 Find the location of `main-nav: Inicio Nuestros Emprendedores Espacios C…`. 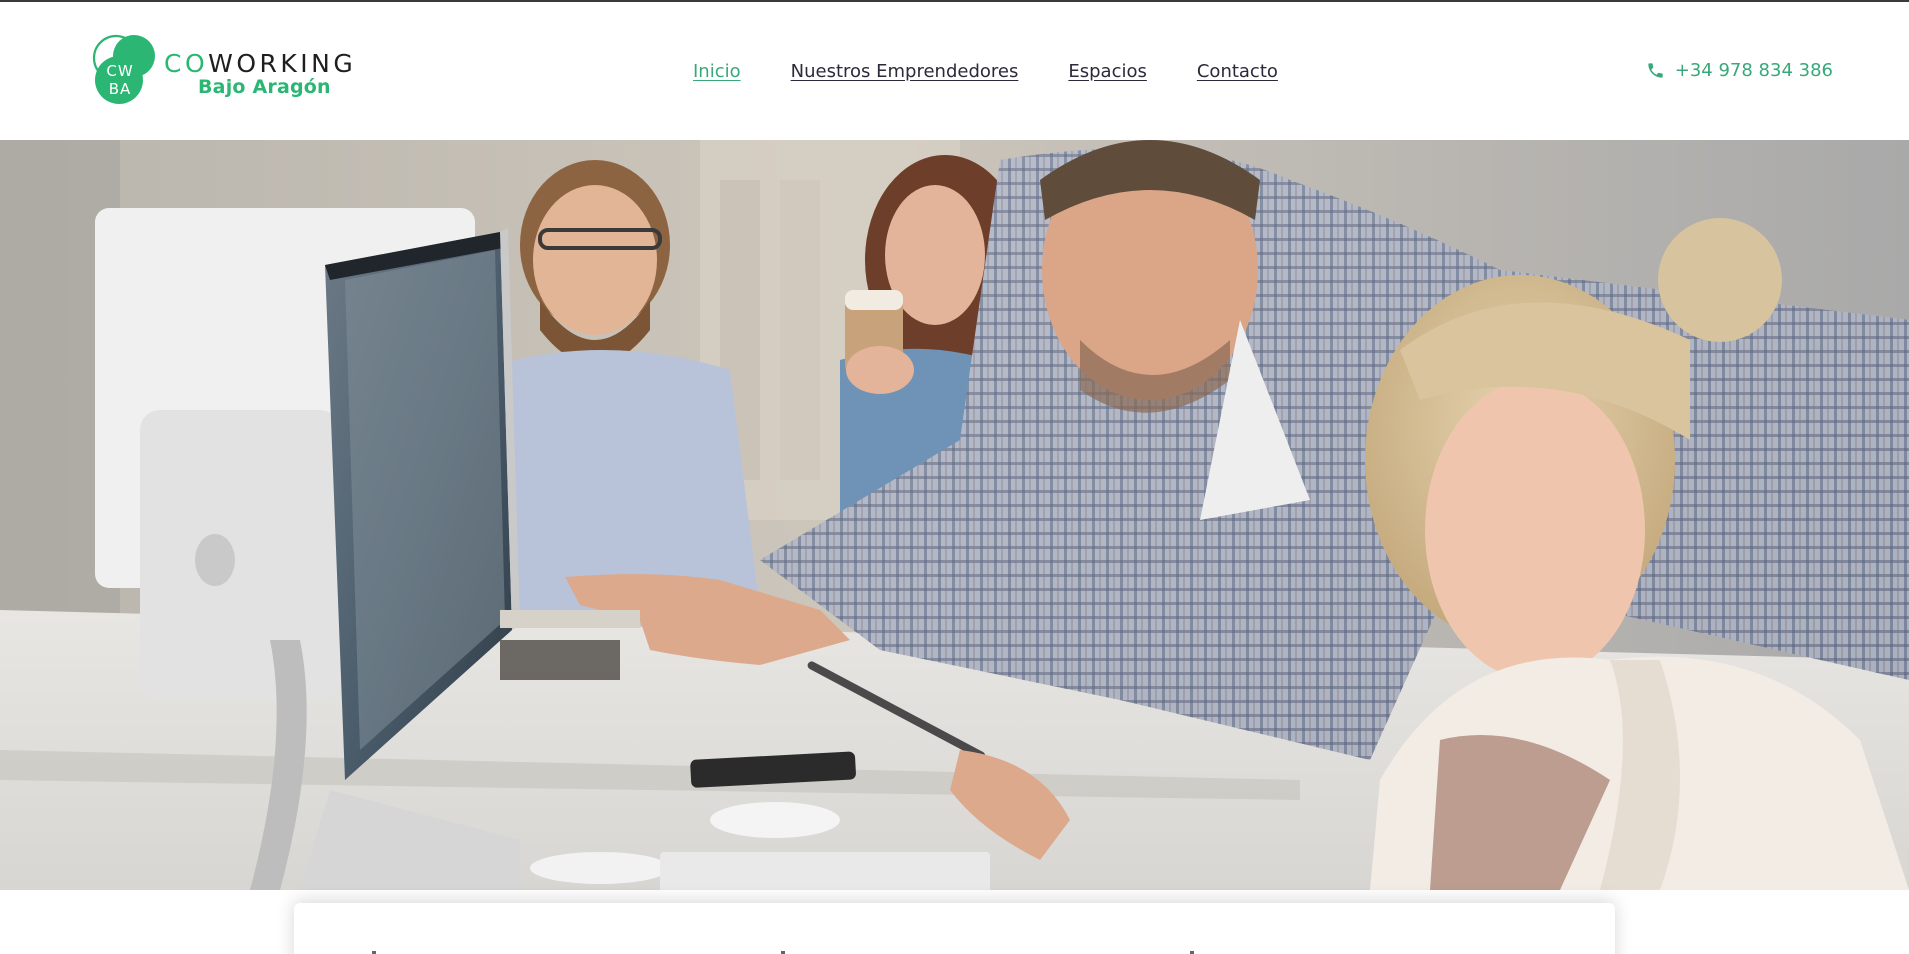

main-nav: Inicio Nuestros Emprendedores Espacios C… is located at coordinates (985, 72).